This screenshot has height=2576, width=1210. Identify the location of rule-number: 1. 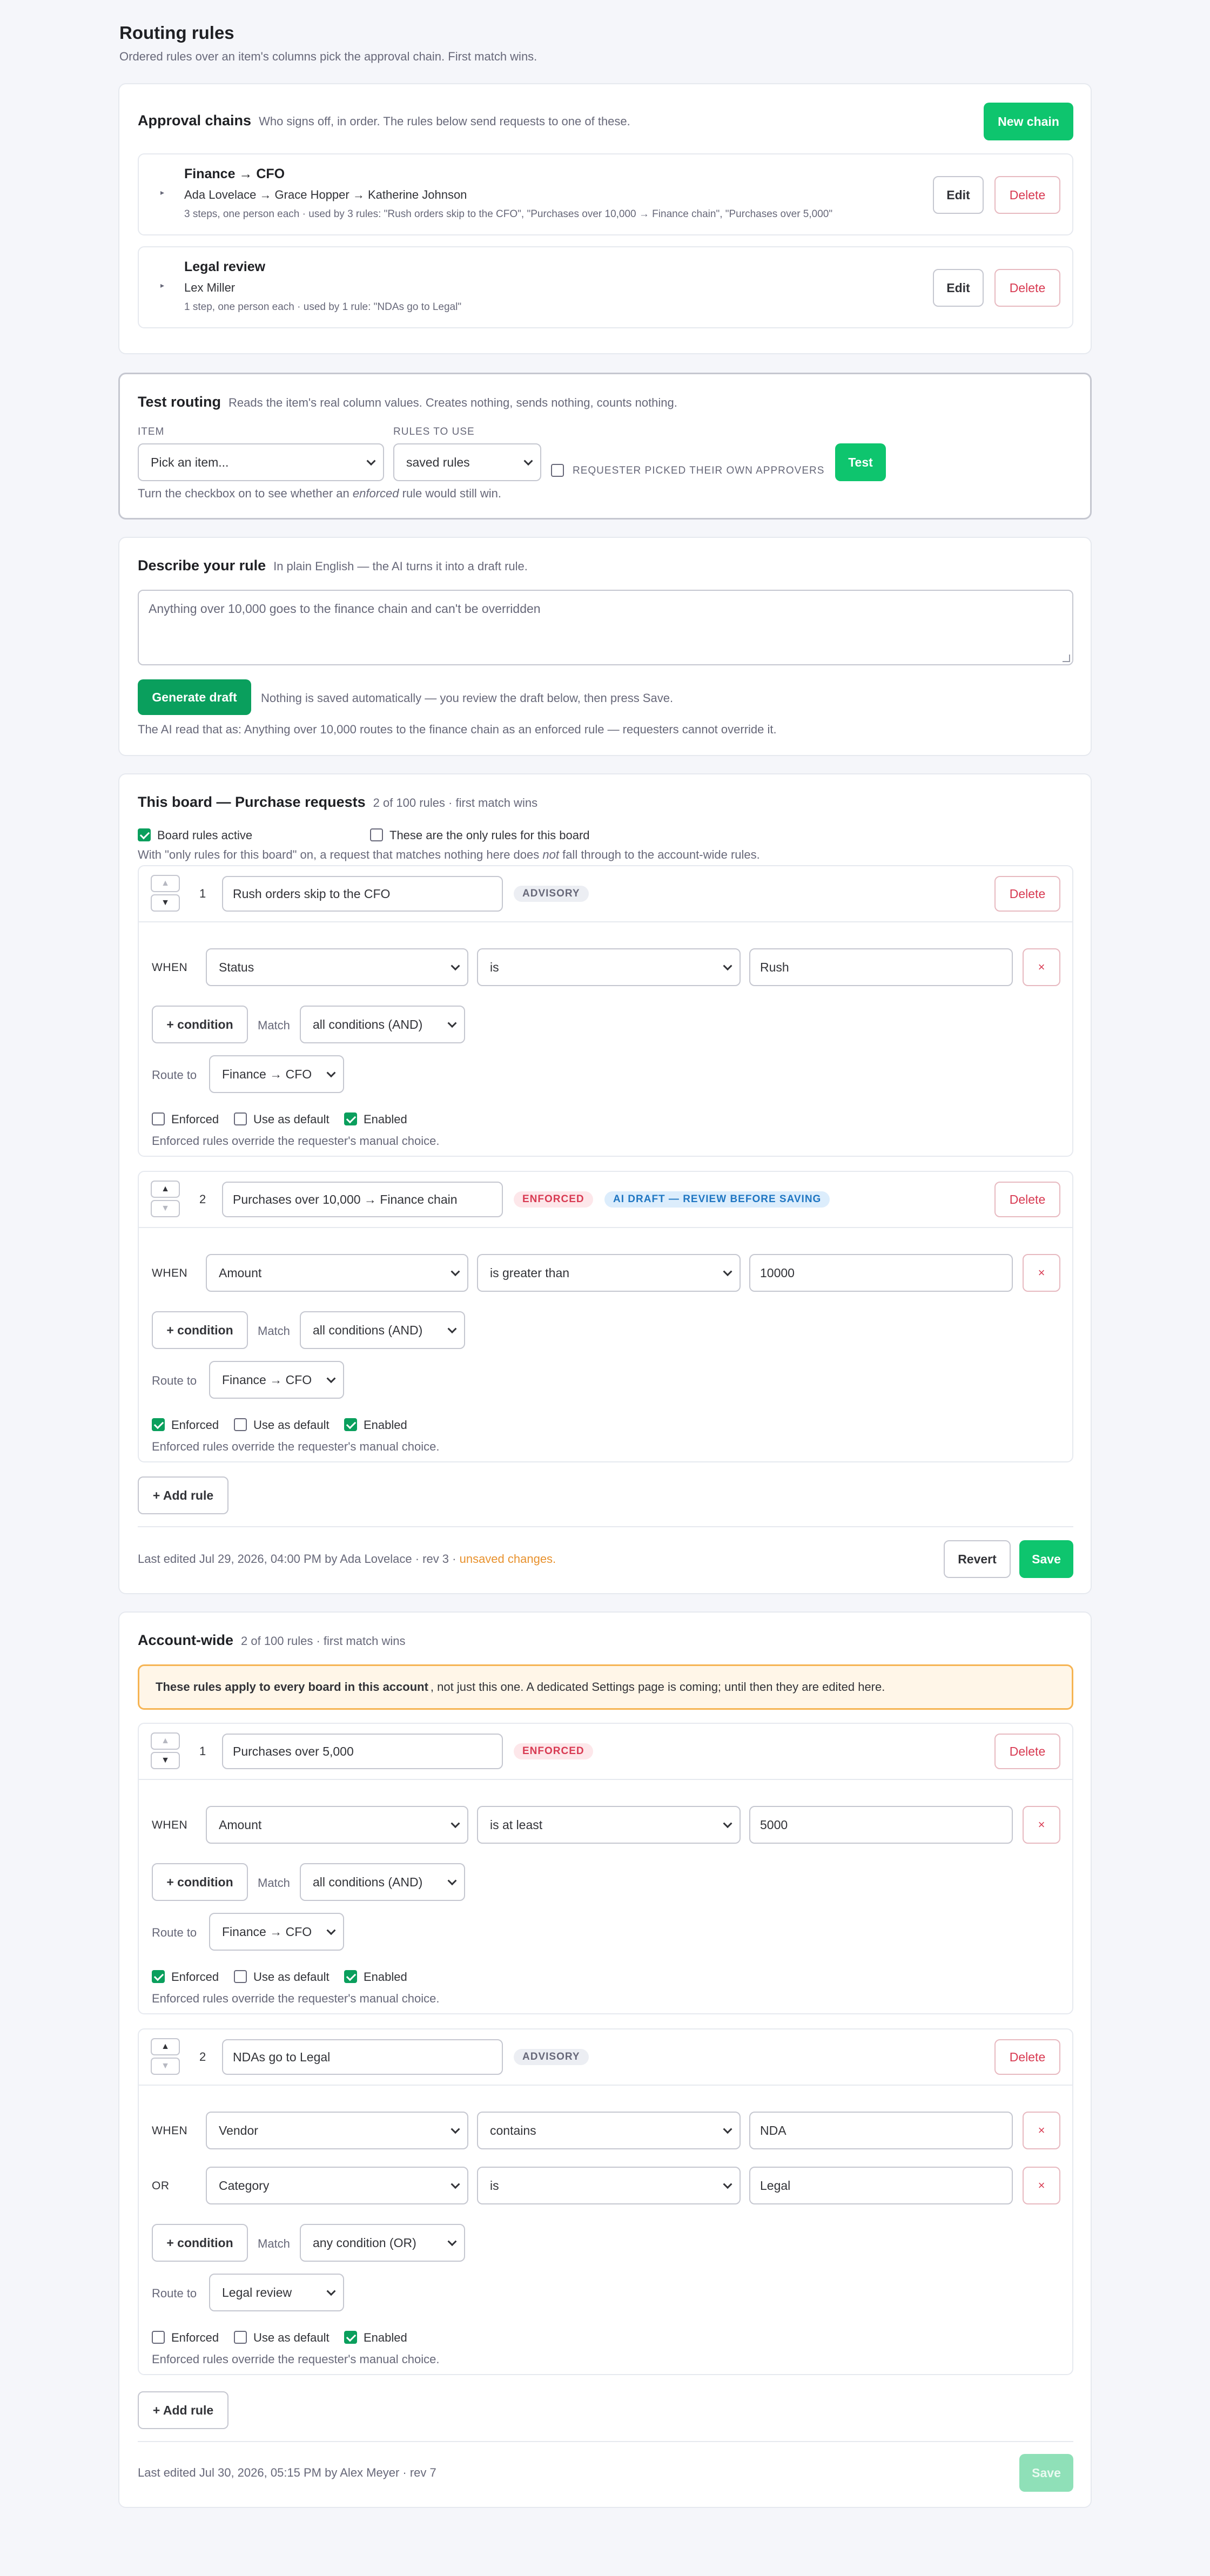
(202, 1751).